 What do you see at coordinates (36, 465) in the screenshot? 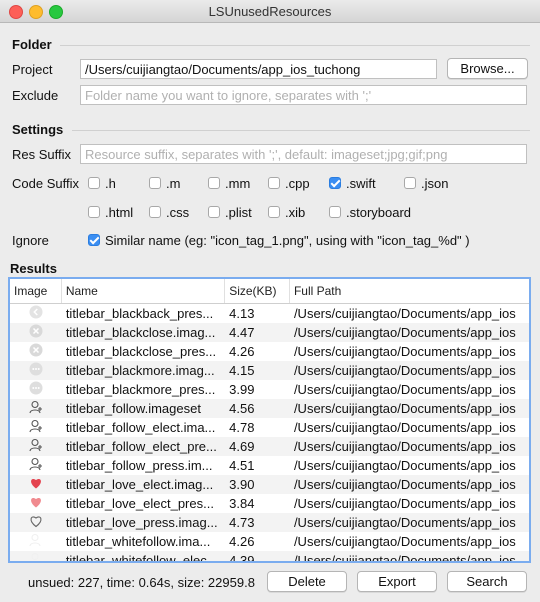
I see `follow-user-icon` at bounding box center [36, 465].